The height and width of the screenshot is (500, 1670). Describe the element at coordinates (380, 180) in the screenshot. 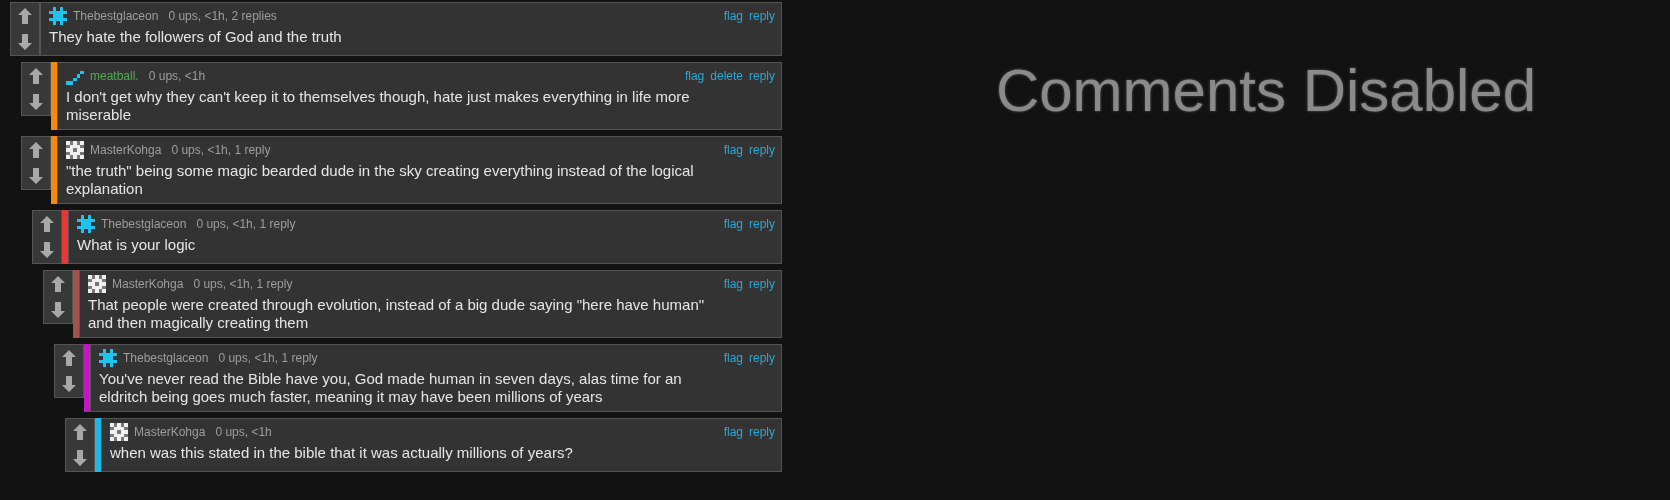

I see `comment-text: "the truth" being some magic bearded dude in the sky creating everything instead of the logical explanation` at that location.